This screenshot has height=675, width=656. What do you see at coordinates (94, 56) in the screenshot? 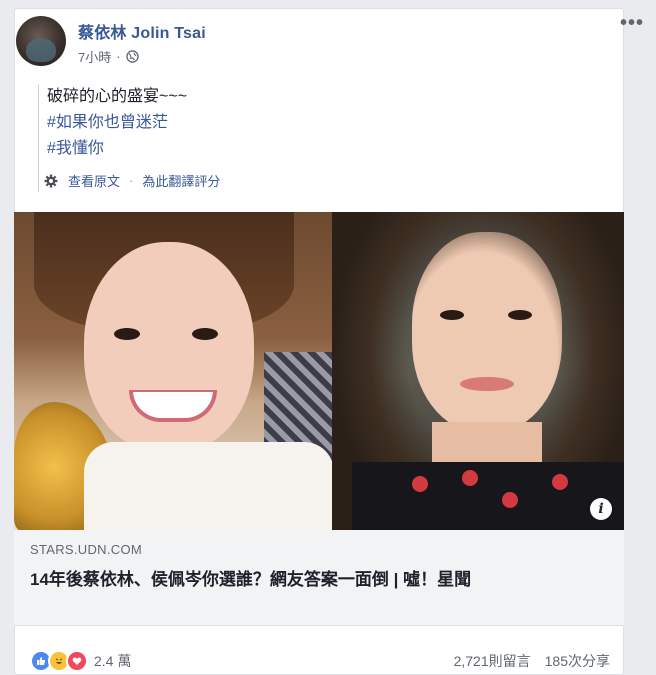
I see `post-time: 7小時` at bounding box center [94, 56].